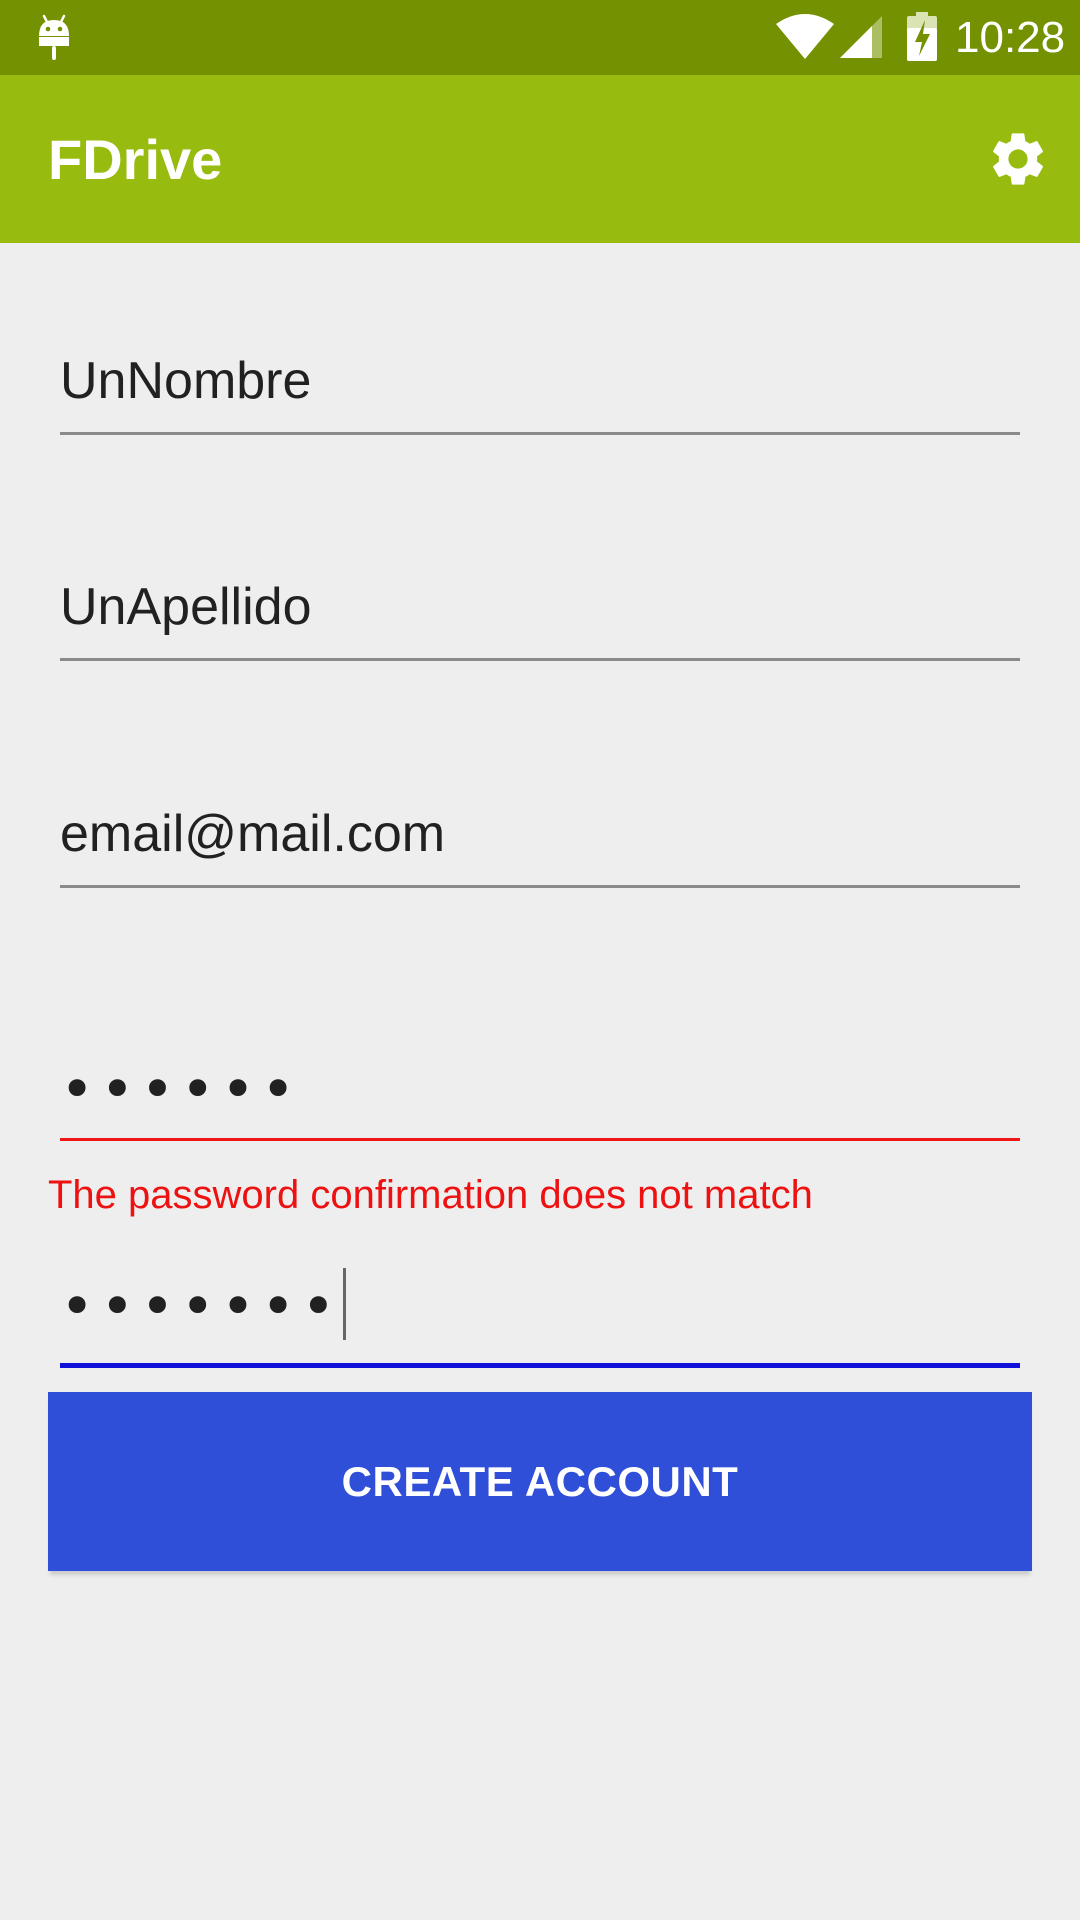  I want to click on battery-charging-icon, so click(922, 36).